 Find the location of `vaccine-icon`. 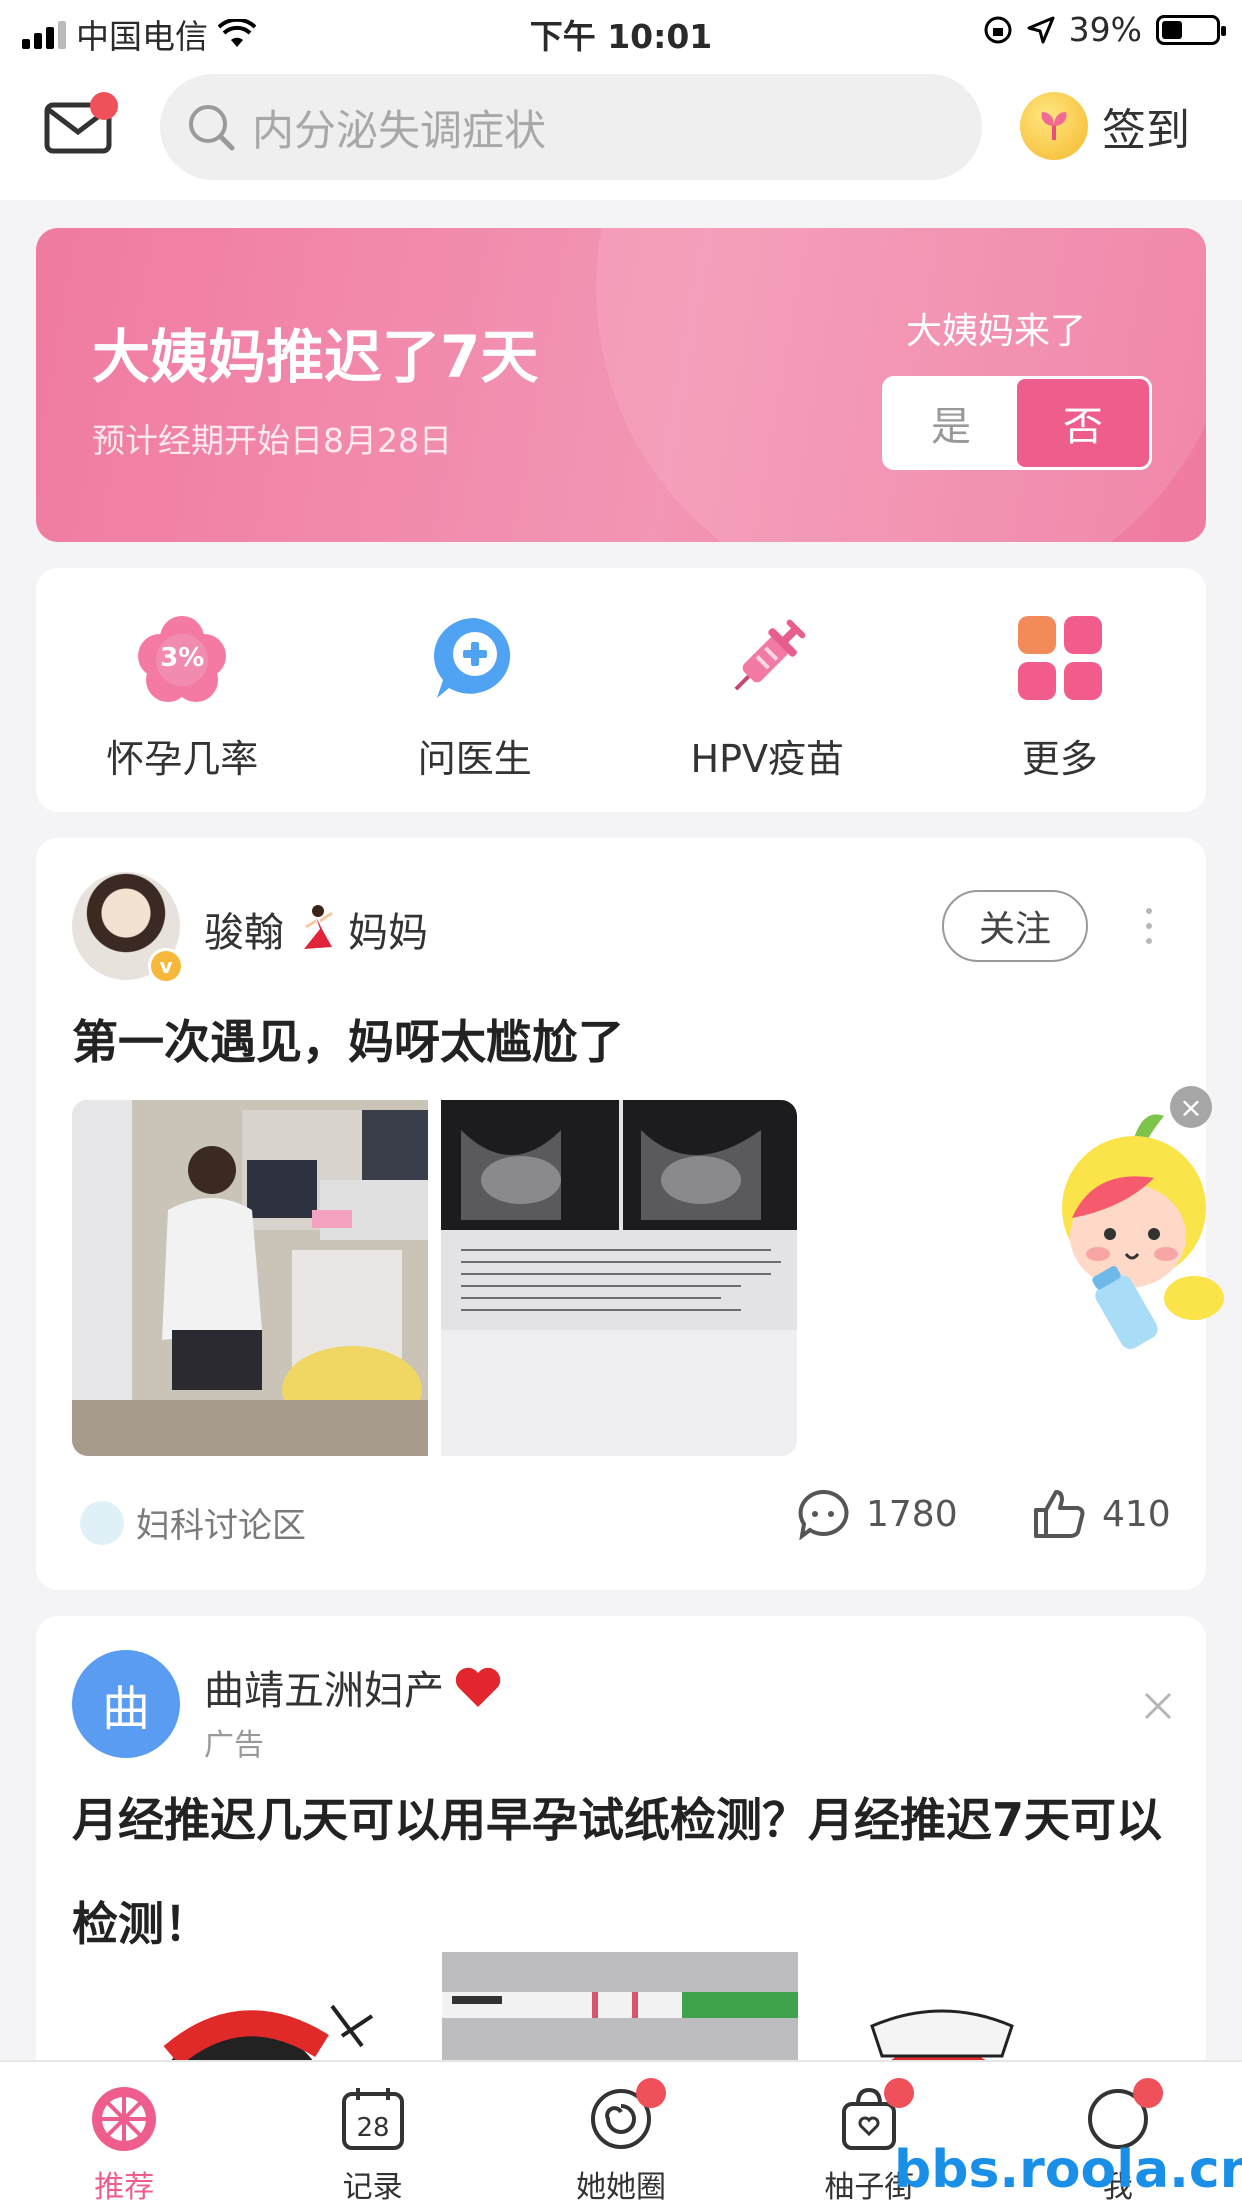

vaccine-icon is located at coordinates (767, 658).